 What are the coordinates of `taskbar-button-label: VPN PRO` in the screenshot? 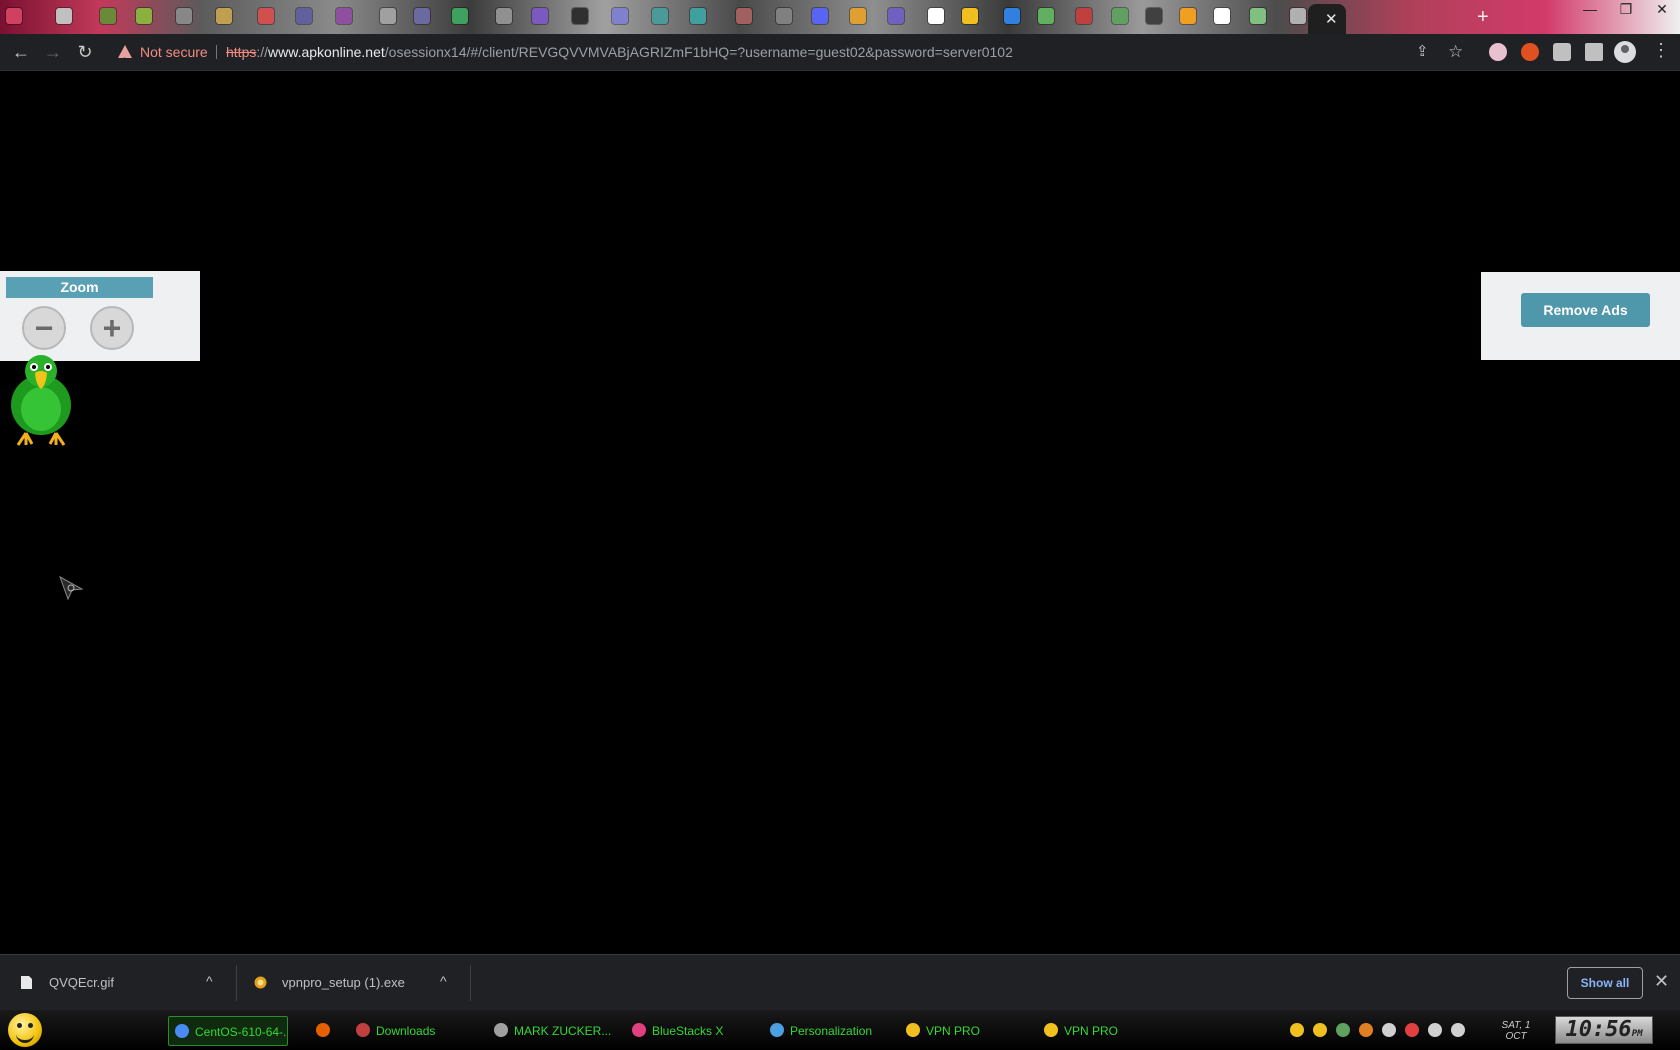 It's located at (953, 1031).